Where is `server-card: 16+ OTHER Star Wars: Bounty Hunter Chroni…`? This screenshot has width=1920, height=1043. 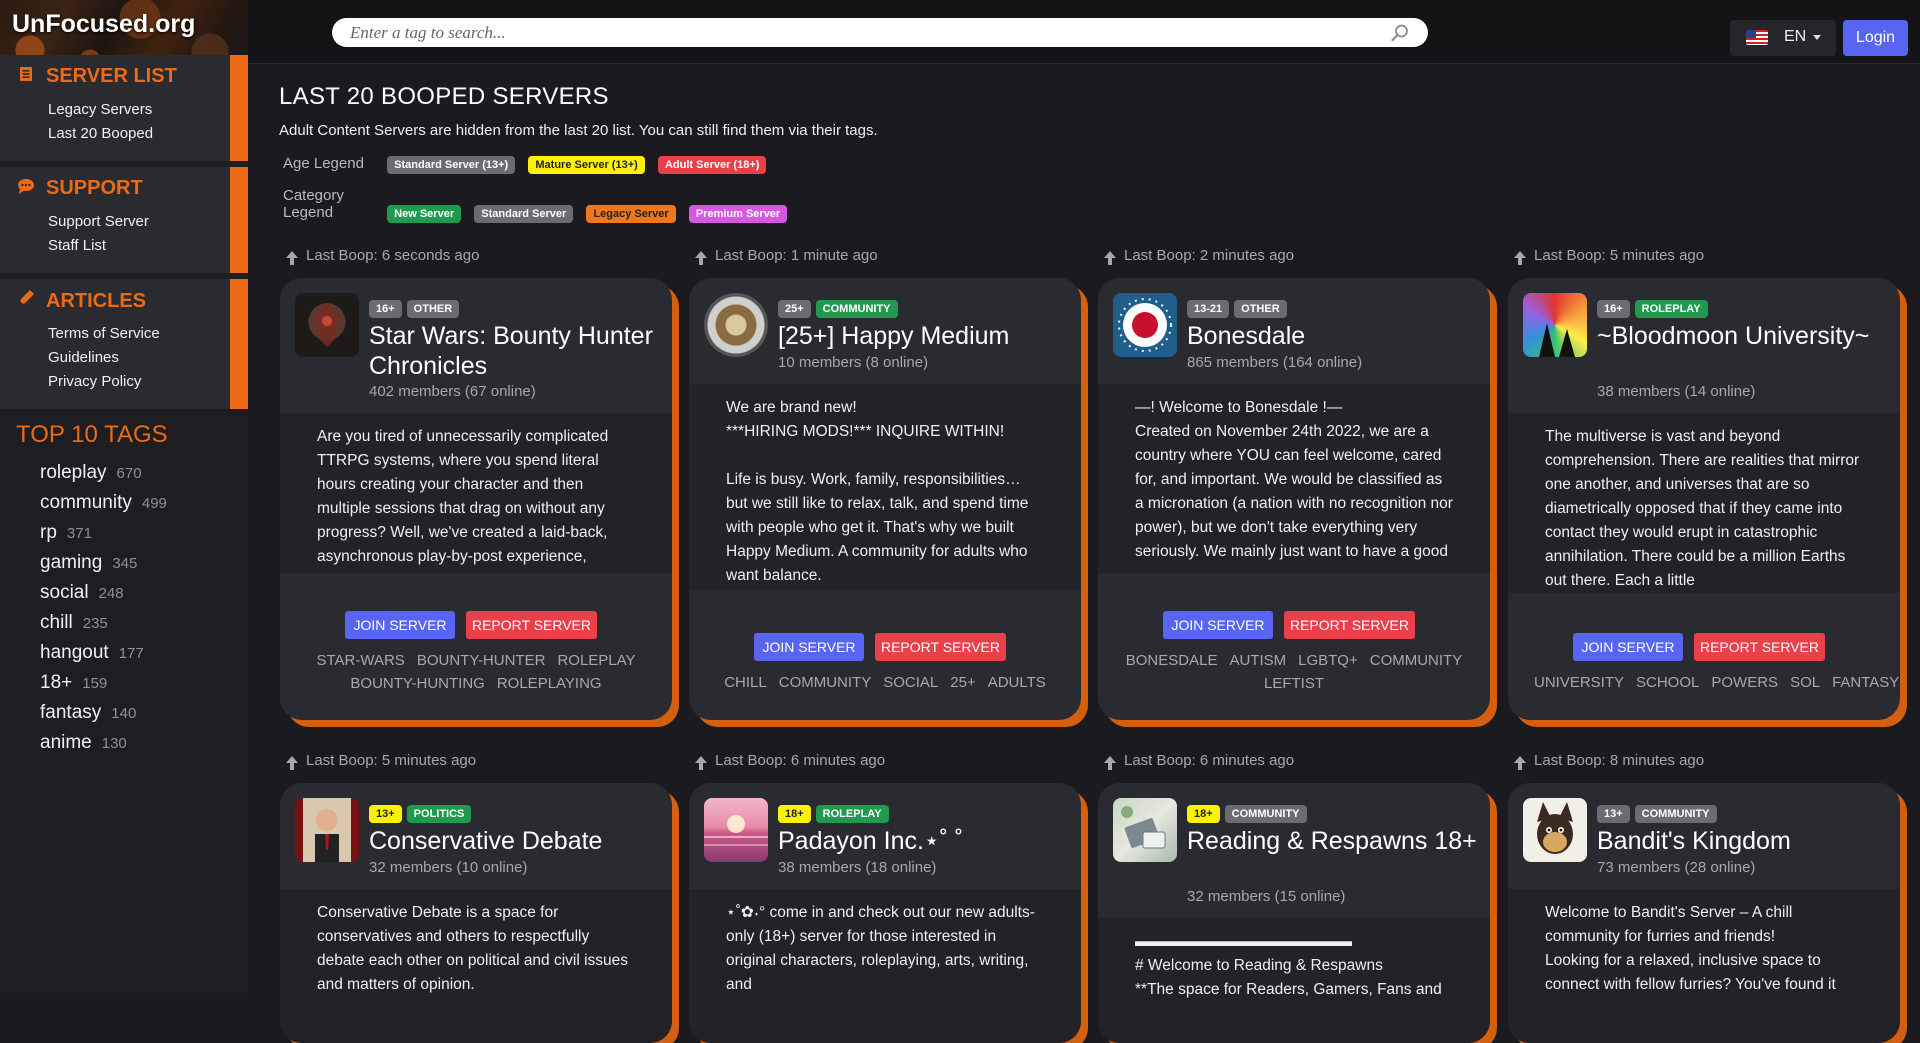
server-card: 16+ OTHER Star Wars: Bounty Hunter Chroni… is located at coordinates (476, 499).